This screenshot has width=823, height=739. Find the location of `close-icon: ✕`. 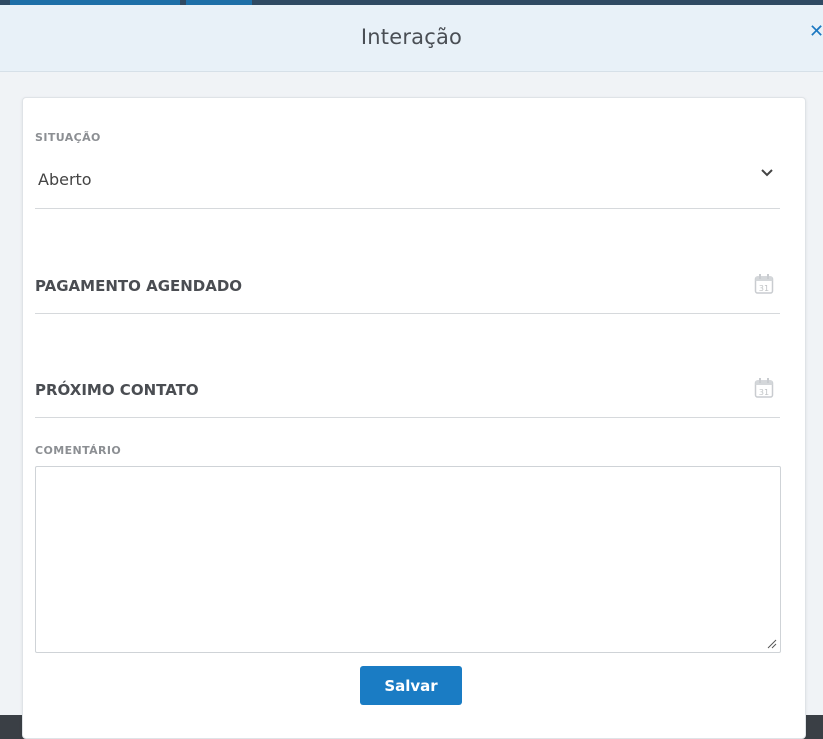

close-icon: ✕ is located at coordinates (816, 32).